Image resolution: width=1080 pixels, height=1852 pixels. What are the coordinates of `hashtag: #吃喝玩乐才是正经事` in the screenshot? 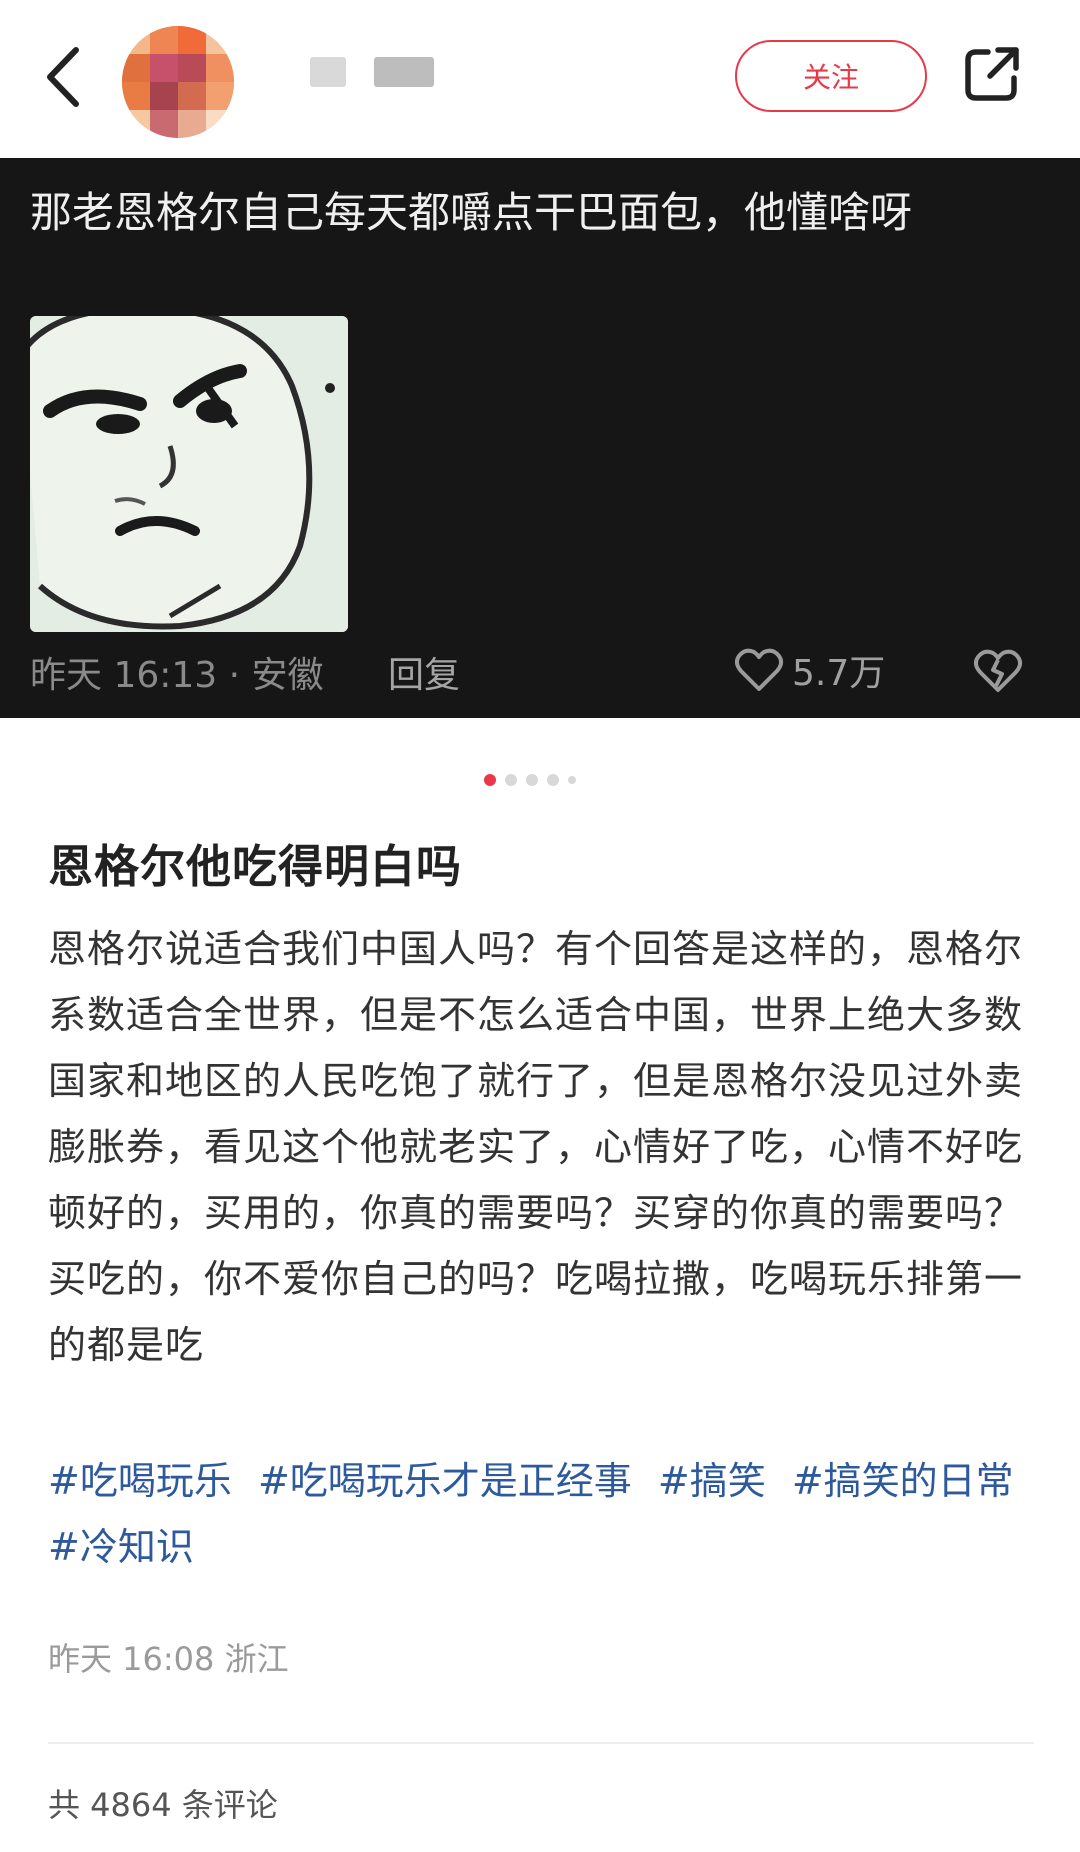 It's located at (445, 1481).